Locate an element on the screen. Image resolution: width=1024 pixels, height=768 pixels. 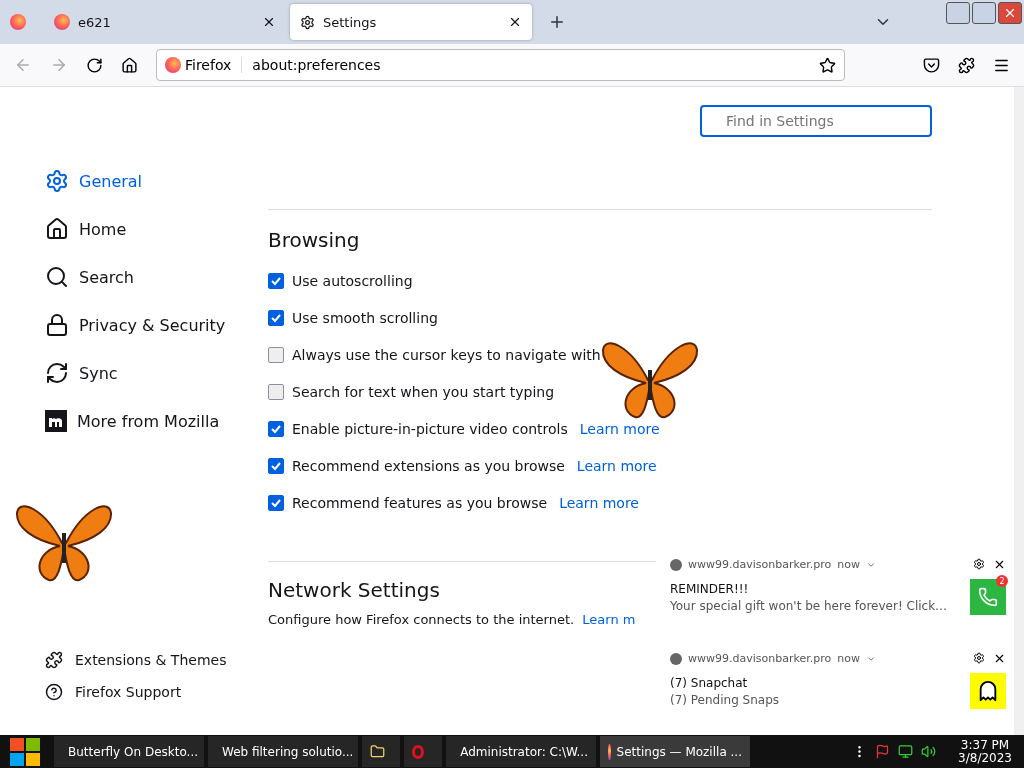
restore-button is located at coordinates (984, 13).